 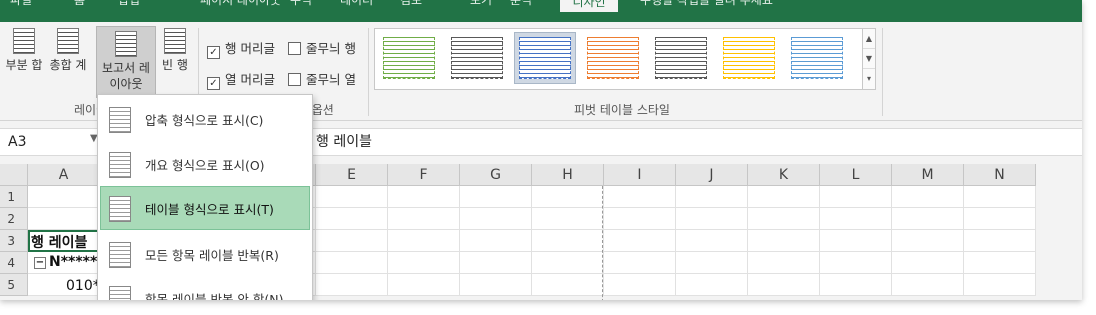 What do you see at coordinates (14, 241) in the screenshot?
I see `row-header-3: 3` at bounding box center [14, 241].